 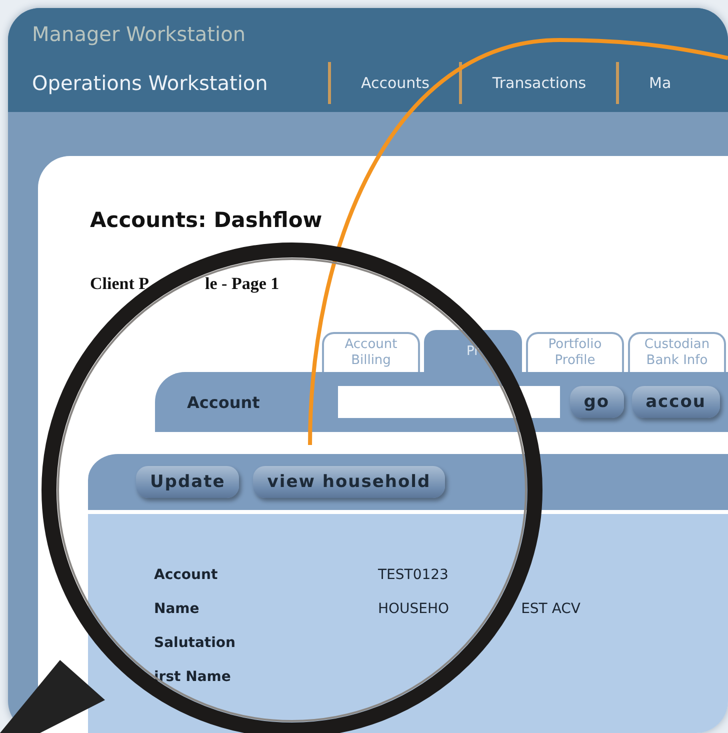 I want to click on nav-link: Accounts, so click(x=395, y=83).